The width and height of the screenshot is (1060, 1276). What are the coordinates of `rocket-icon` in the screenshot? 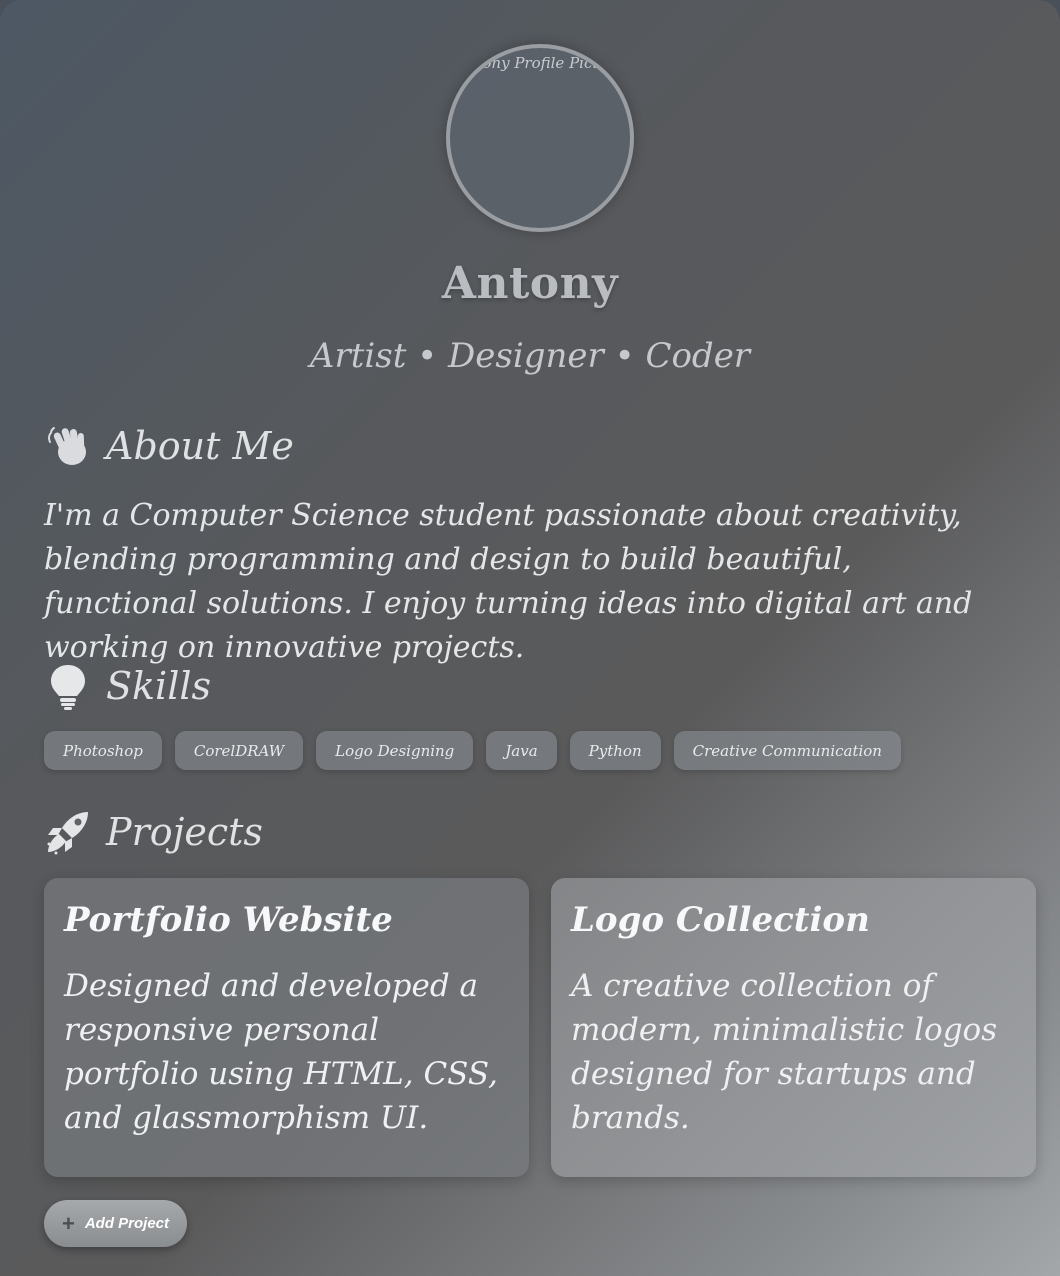 It's located at (68, 832).